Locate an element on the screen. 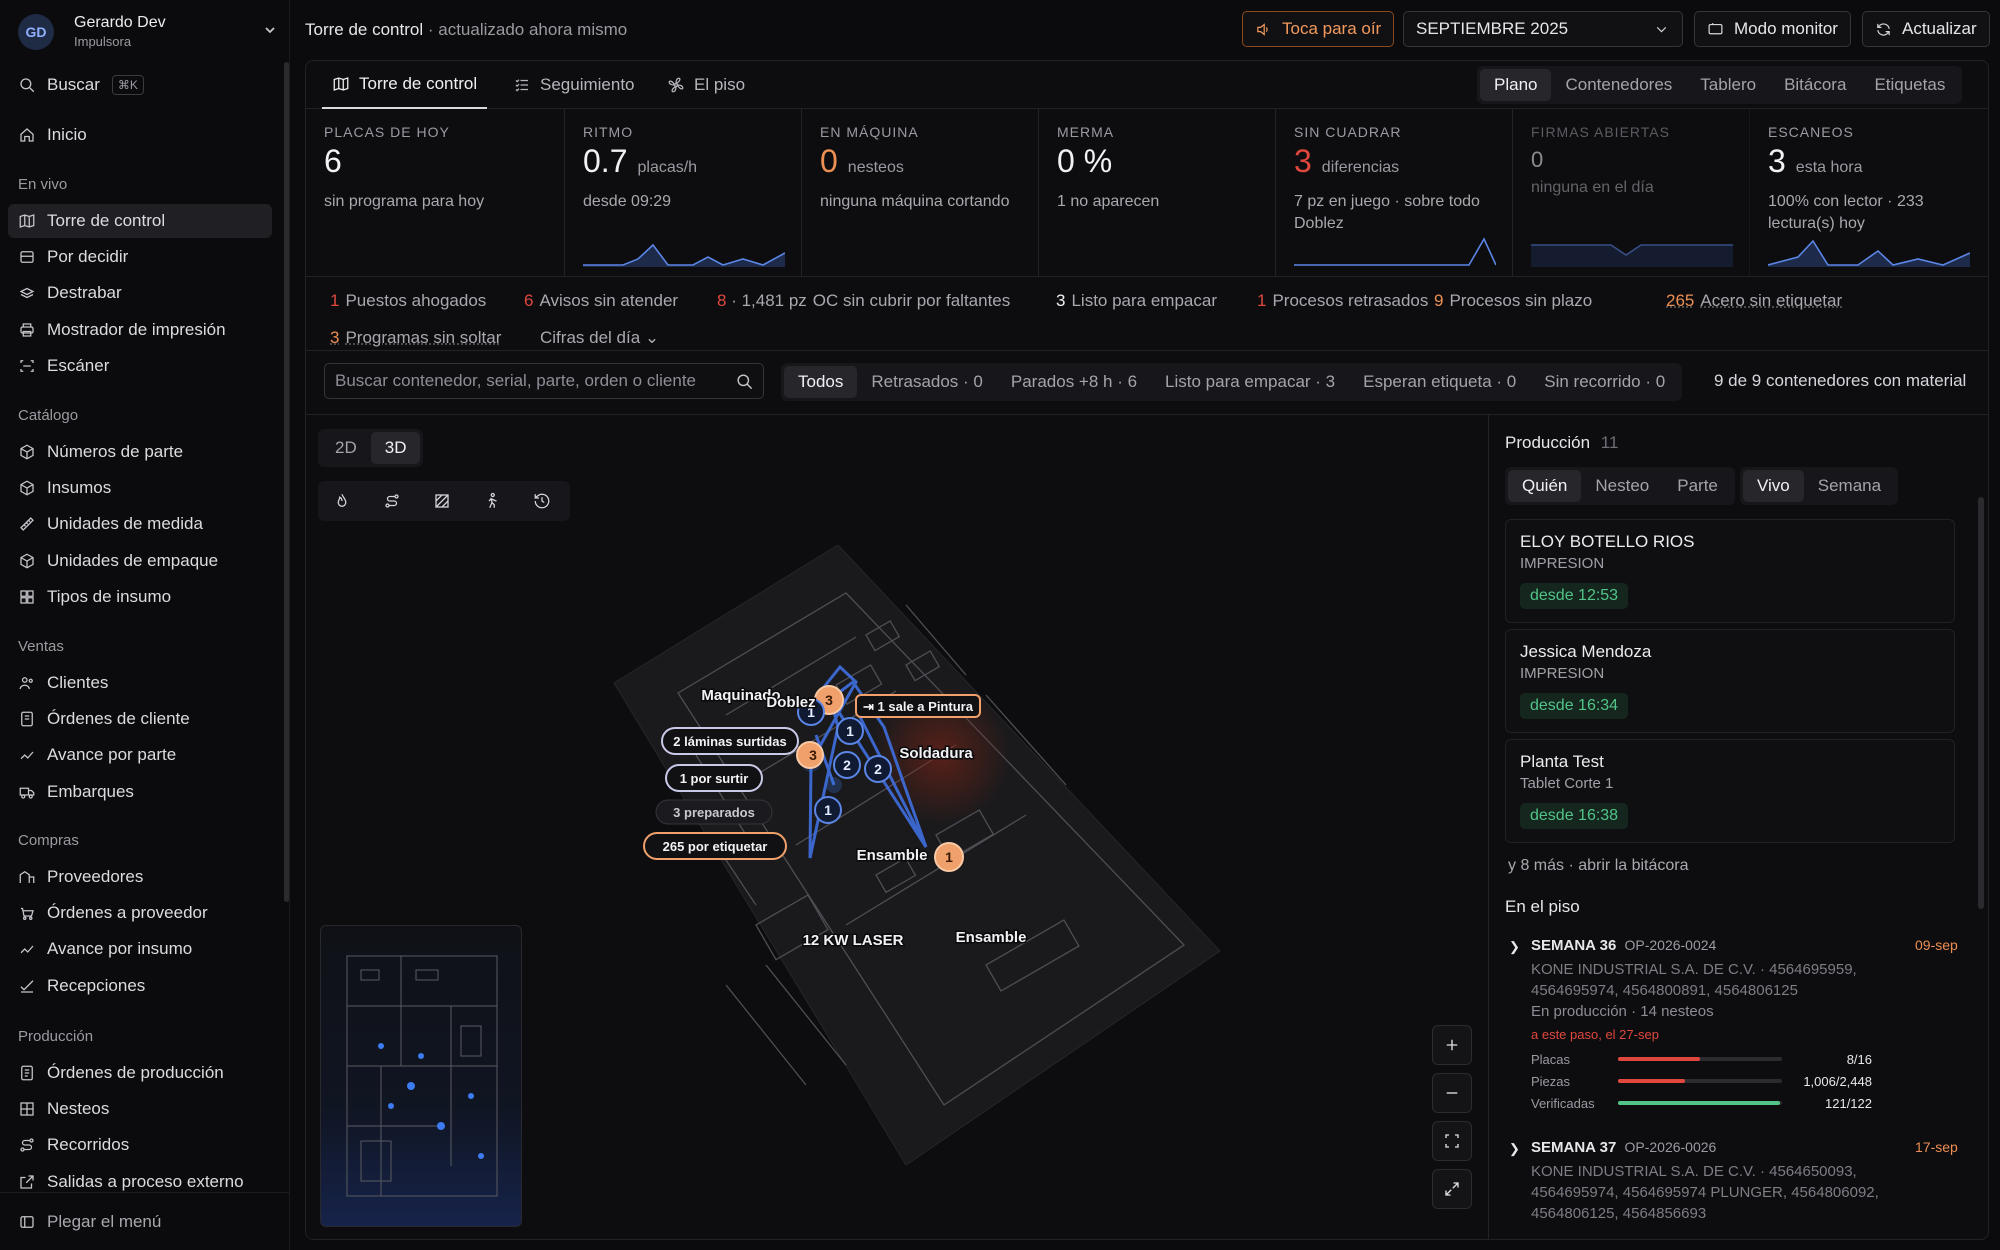  kpi-ritmo: RITMO 0.7 placas/h desde 09:29 is located at coordinates (683, 193).